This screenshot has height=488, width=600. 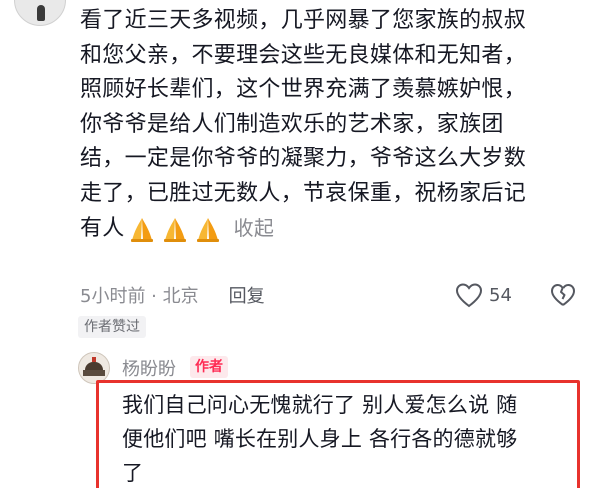 I want to click on like-count: 54, so click(x=500, y=295).